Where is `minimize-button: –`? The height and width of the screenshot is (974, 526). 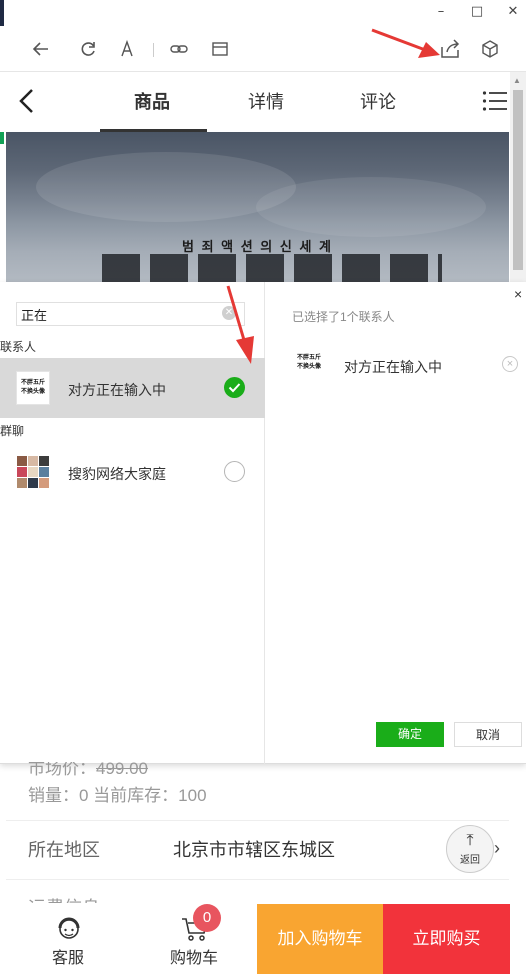
minimize-button: – is located at coordinates (441, 12).